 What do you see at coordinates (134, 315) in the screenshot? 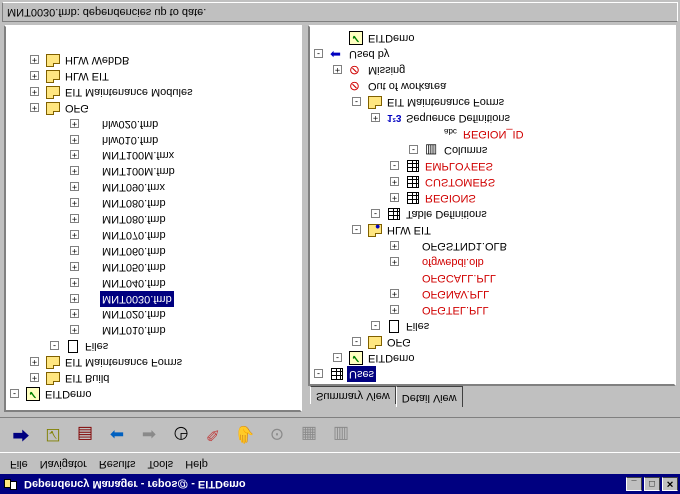
I see `tree-item-label: MNT020.fmb` at bounding box center [134, 315].